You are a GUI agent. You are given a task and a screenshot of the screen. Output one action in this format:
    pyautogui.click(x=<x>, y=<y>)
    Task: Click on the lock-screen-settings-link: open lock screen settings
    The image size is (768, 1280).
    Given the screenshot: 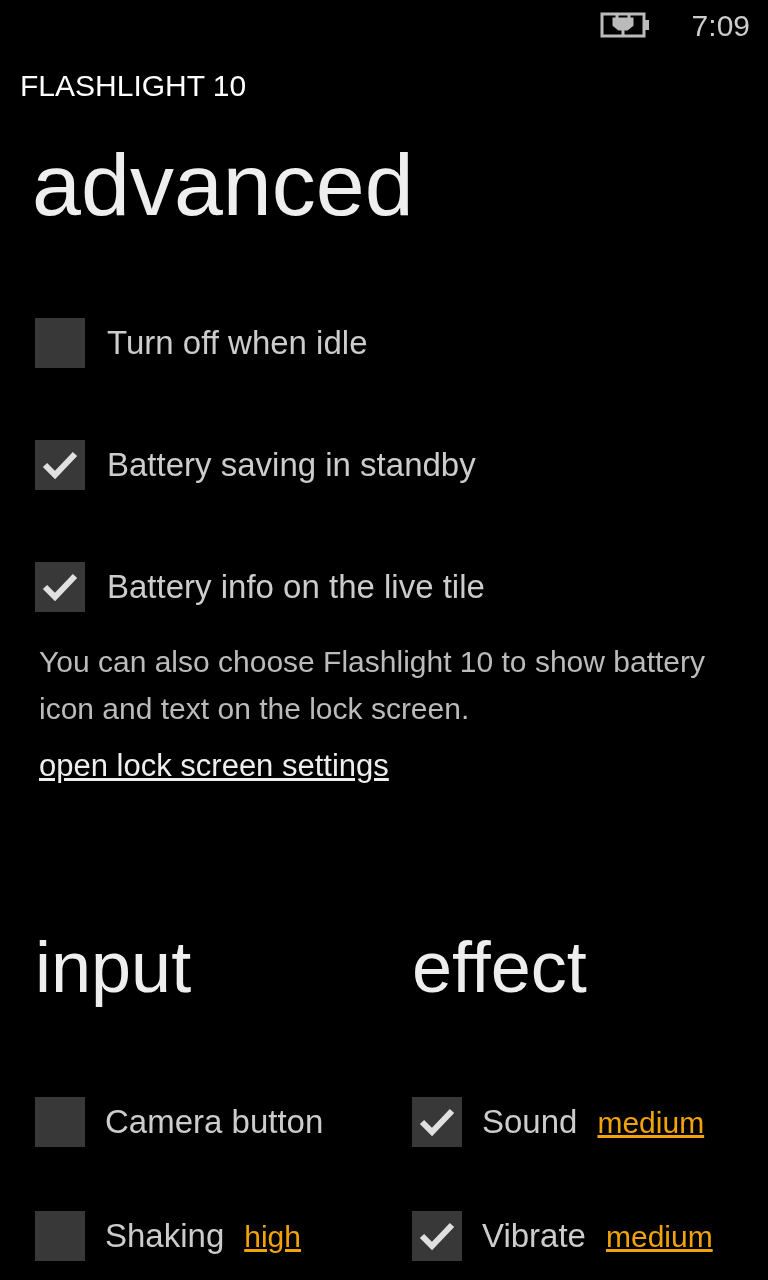 What is the action you would take?
    pyautogui.click(x=214, y=765)
    